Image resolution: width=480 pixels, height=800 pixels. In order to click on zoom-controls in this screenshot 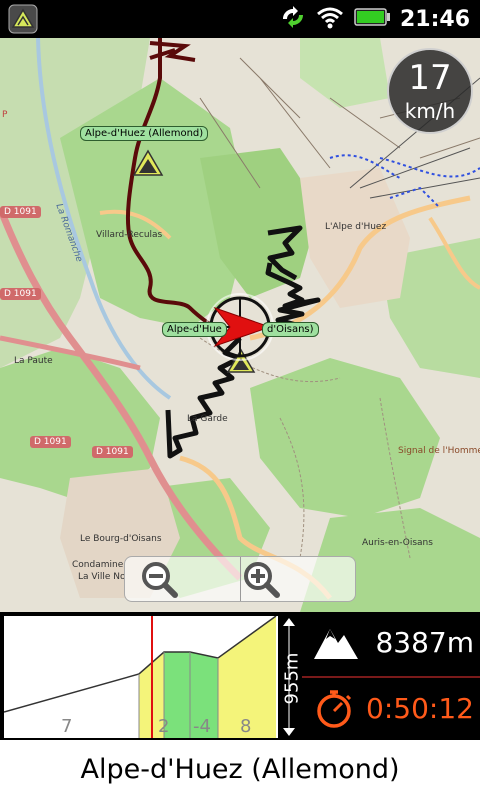, I will do `click(240, 579)`.